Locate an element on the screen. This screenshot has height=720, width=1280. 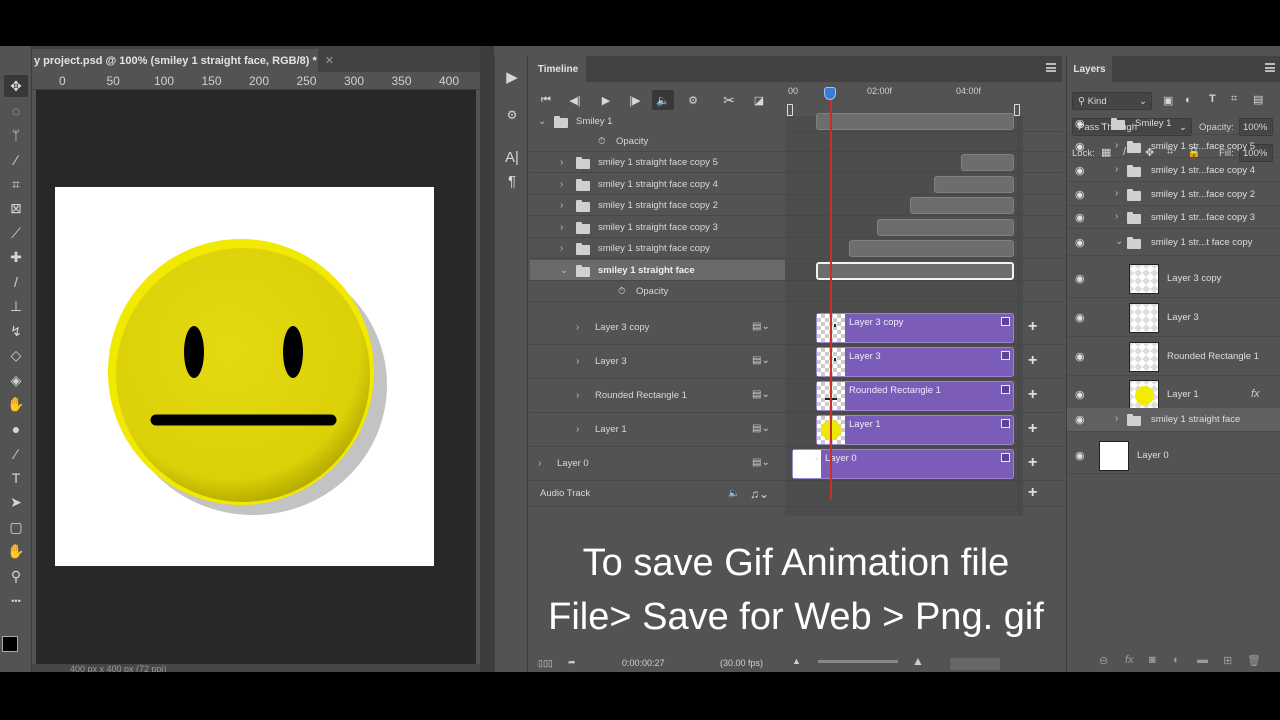
trash-icon: 🗑 is located at coordinates (1254, 660).